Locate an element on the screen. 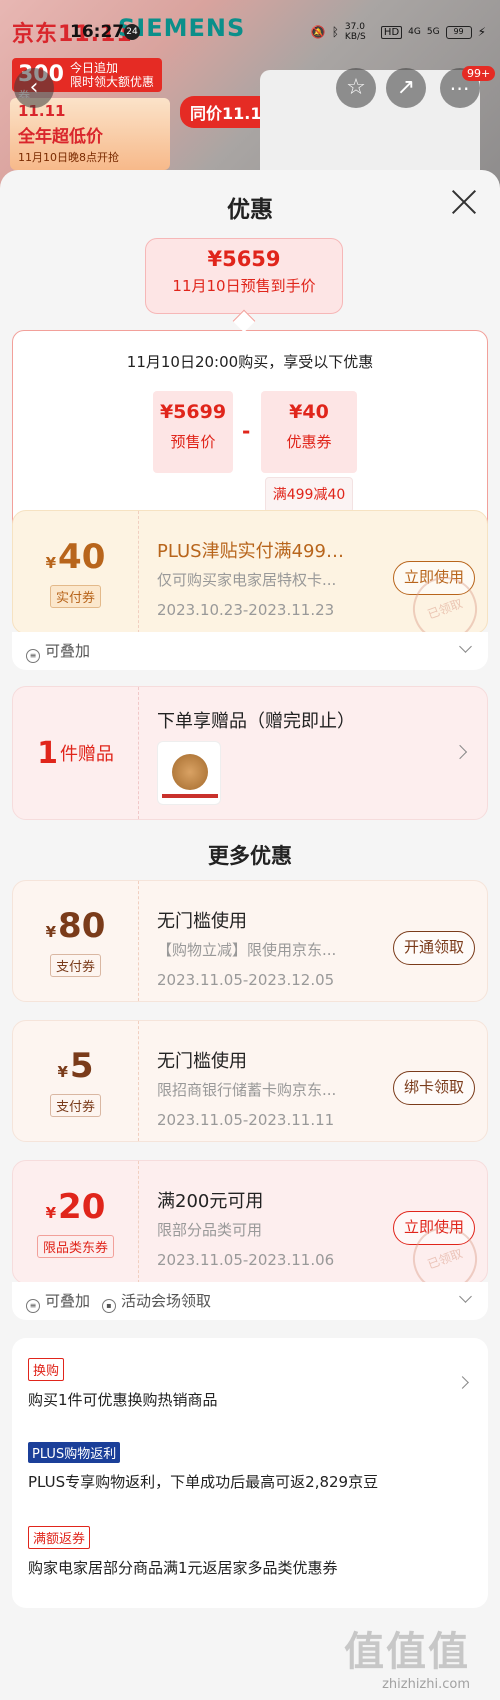 This screenshot has width=500, height=1700. watermark-url: zhizhizhi.com is located at coordinates (426, 1684).